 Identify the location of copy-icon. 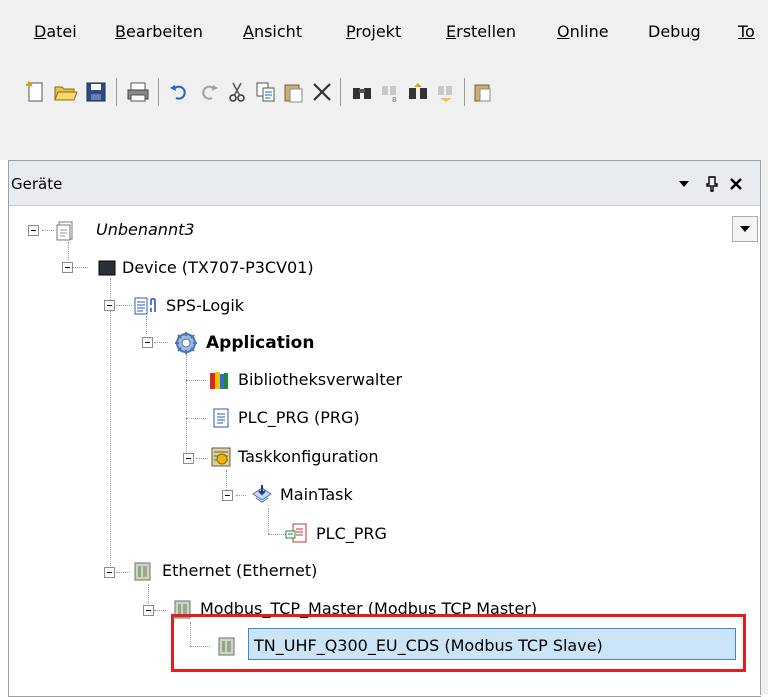
(266, 92).